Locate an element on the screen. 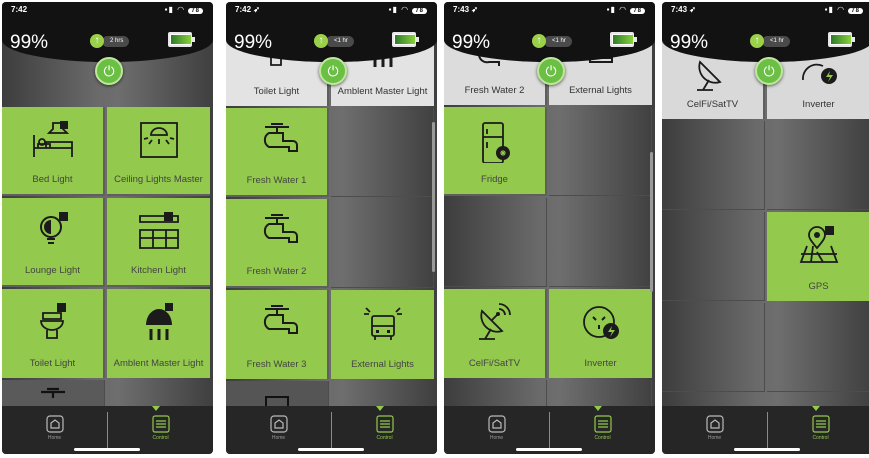 The width and height of the screenshot is (869, 458). tile-label: Fresh Water 2 is located at coordinates (494, 90).